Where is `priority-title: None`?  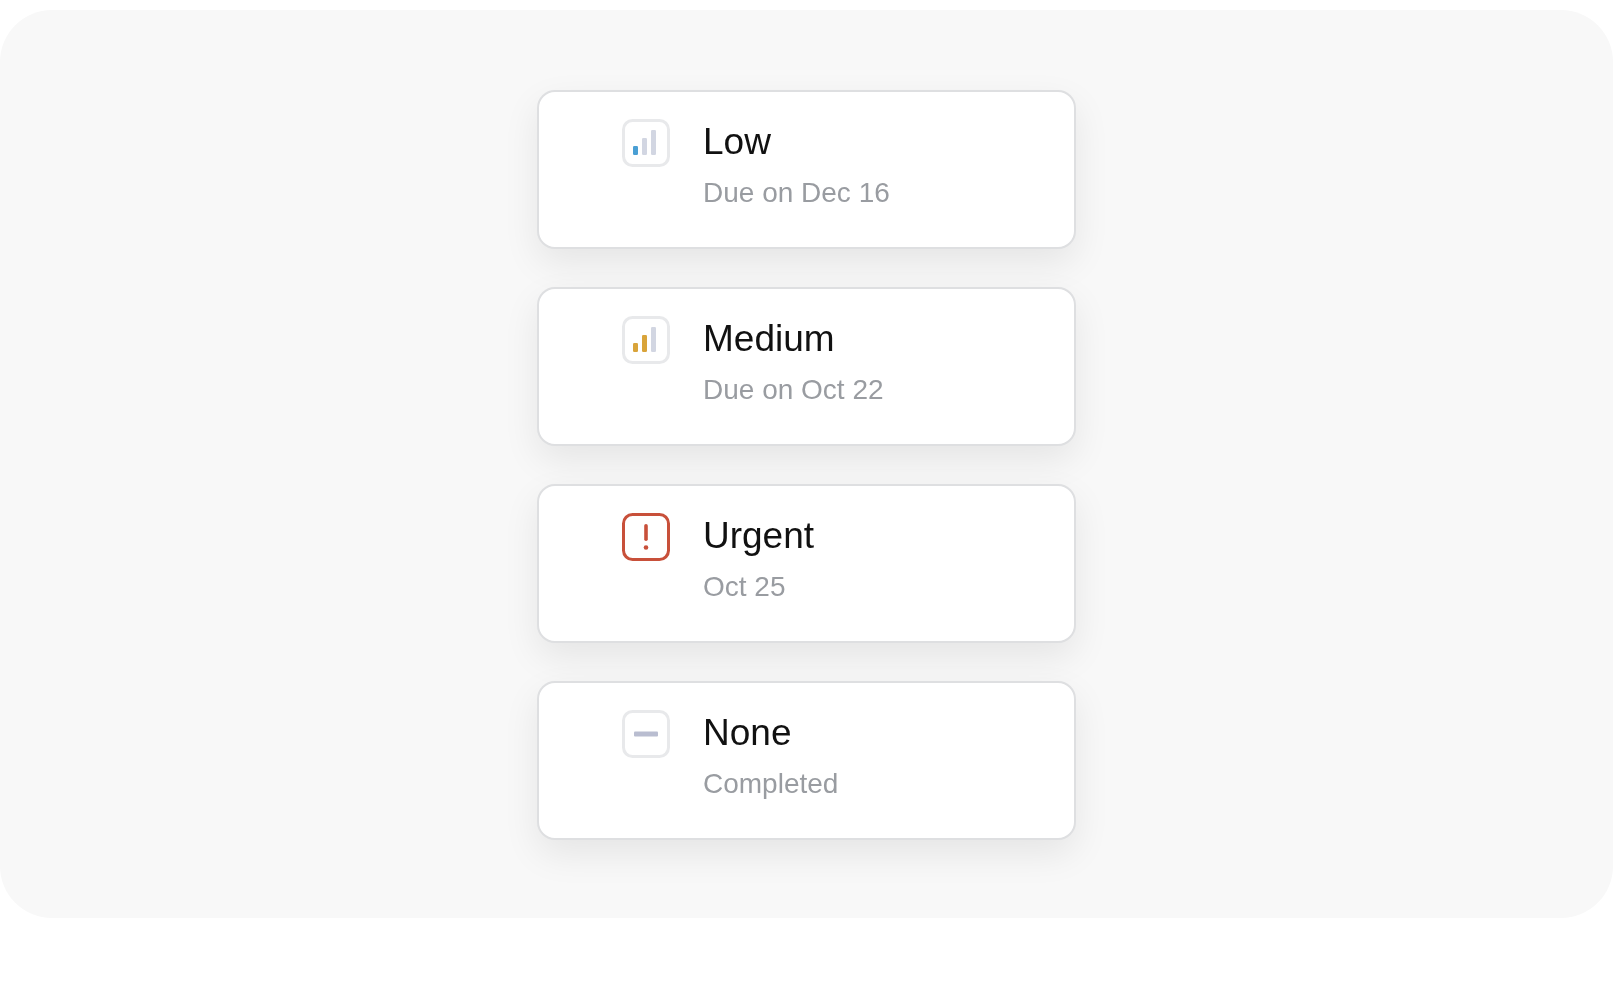 priority-title: None is located at coordinates (748, 733).